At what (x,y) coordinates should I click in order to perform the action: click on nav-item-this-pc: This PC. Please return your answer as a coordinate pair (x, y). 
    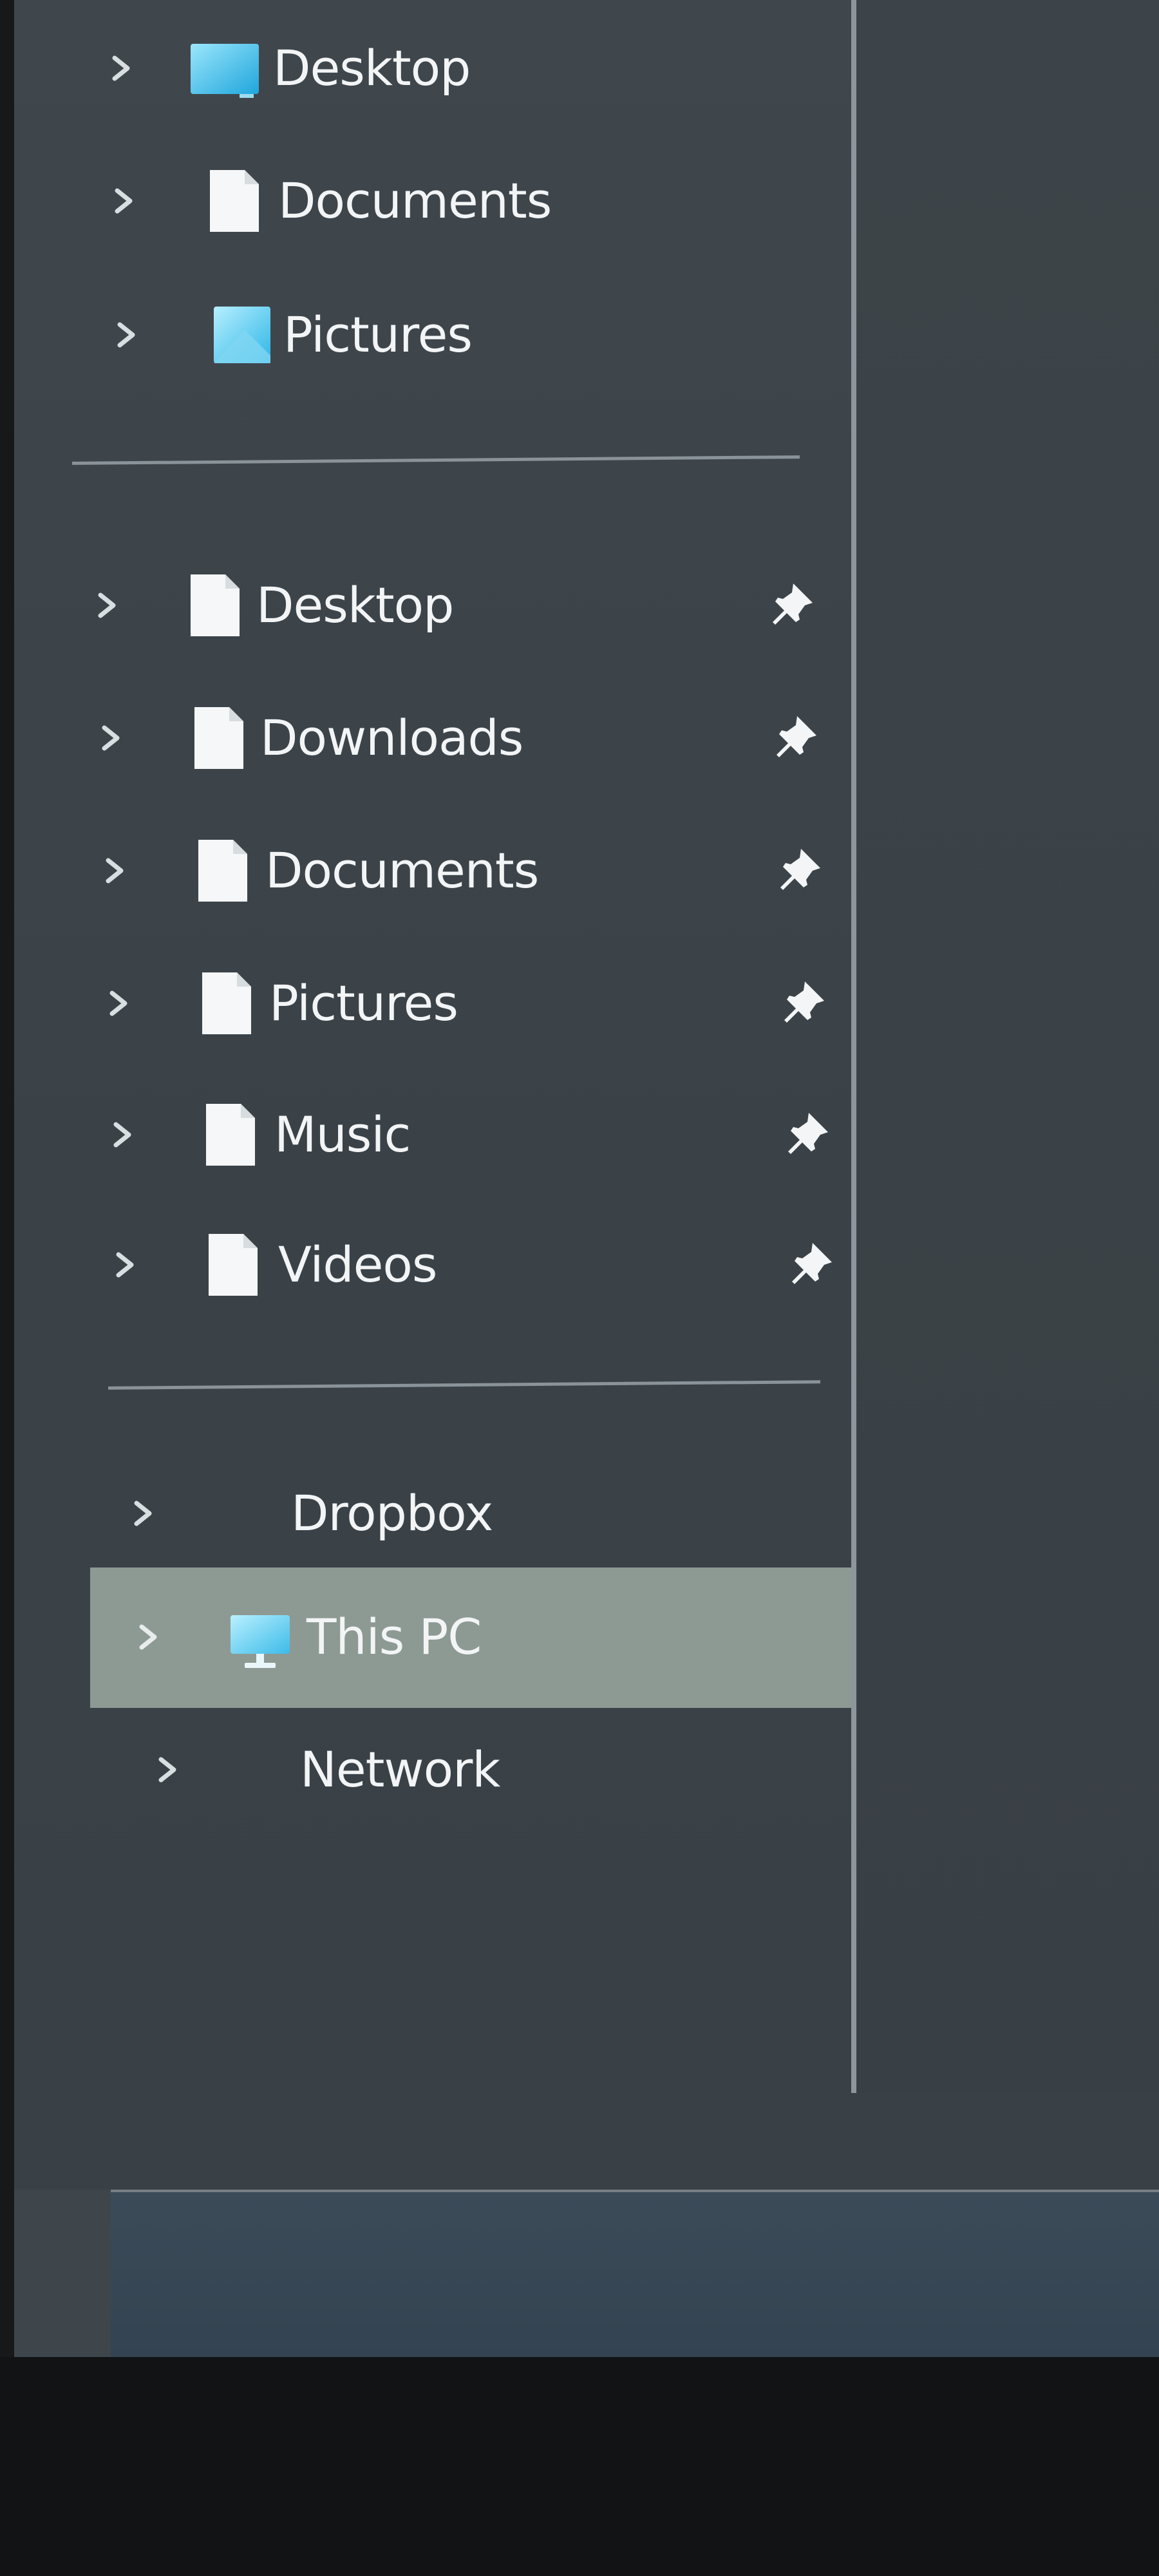
    Looking at the image, I should click on (470, 1638).